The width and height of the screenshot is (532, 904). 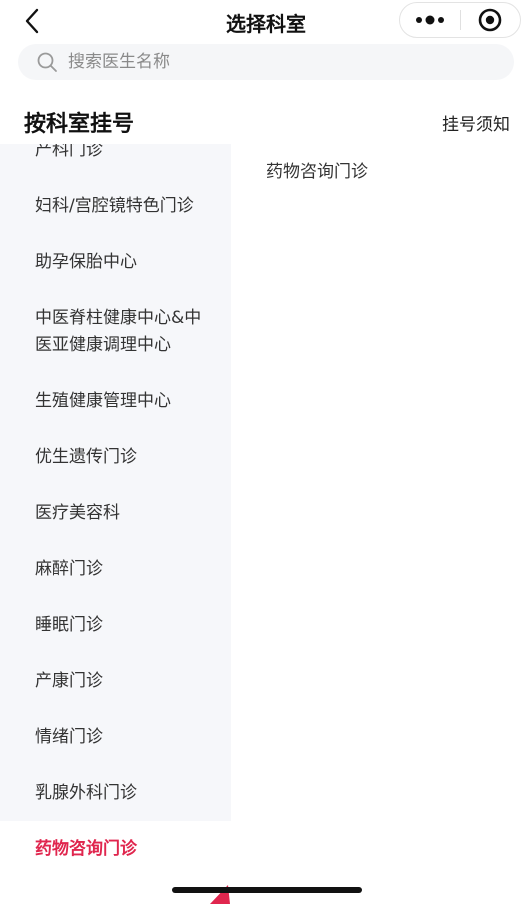 I want to click on close-miniprogram-button, so click(x=490, y=20).